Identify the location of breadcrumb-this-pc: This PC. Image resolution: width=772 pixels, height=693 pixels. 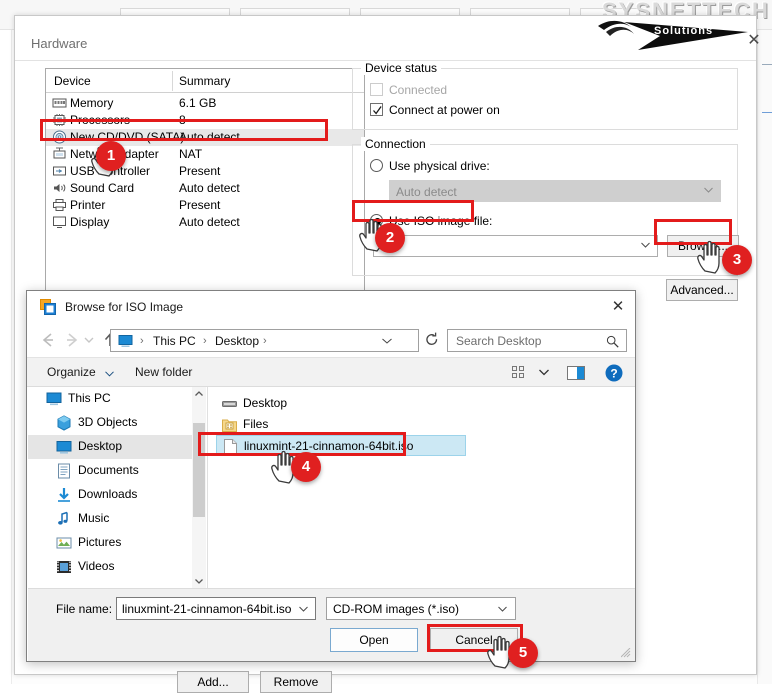
(174, 341).